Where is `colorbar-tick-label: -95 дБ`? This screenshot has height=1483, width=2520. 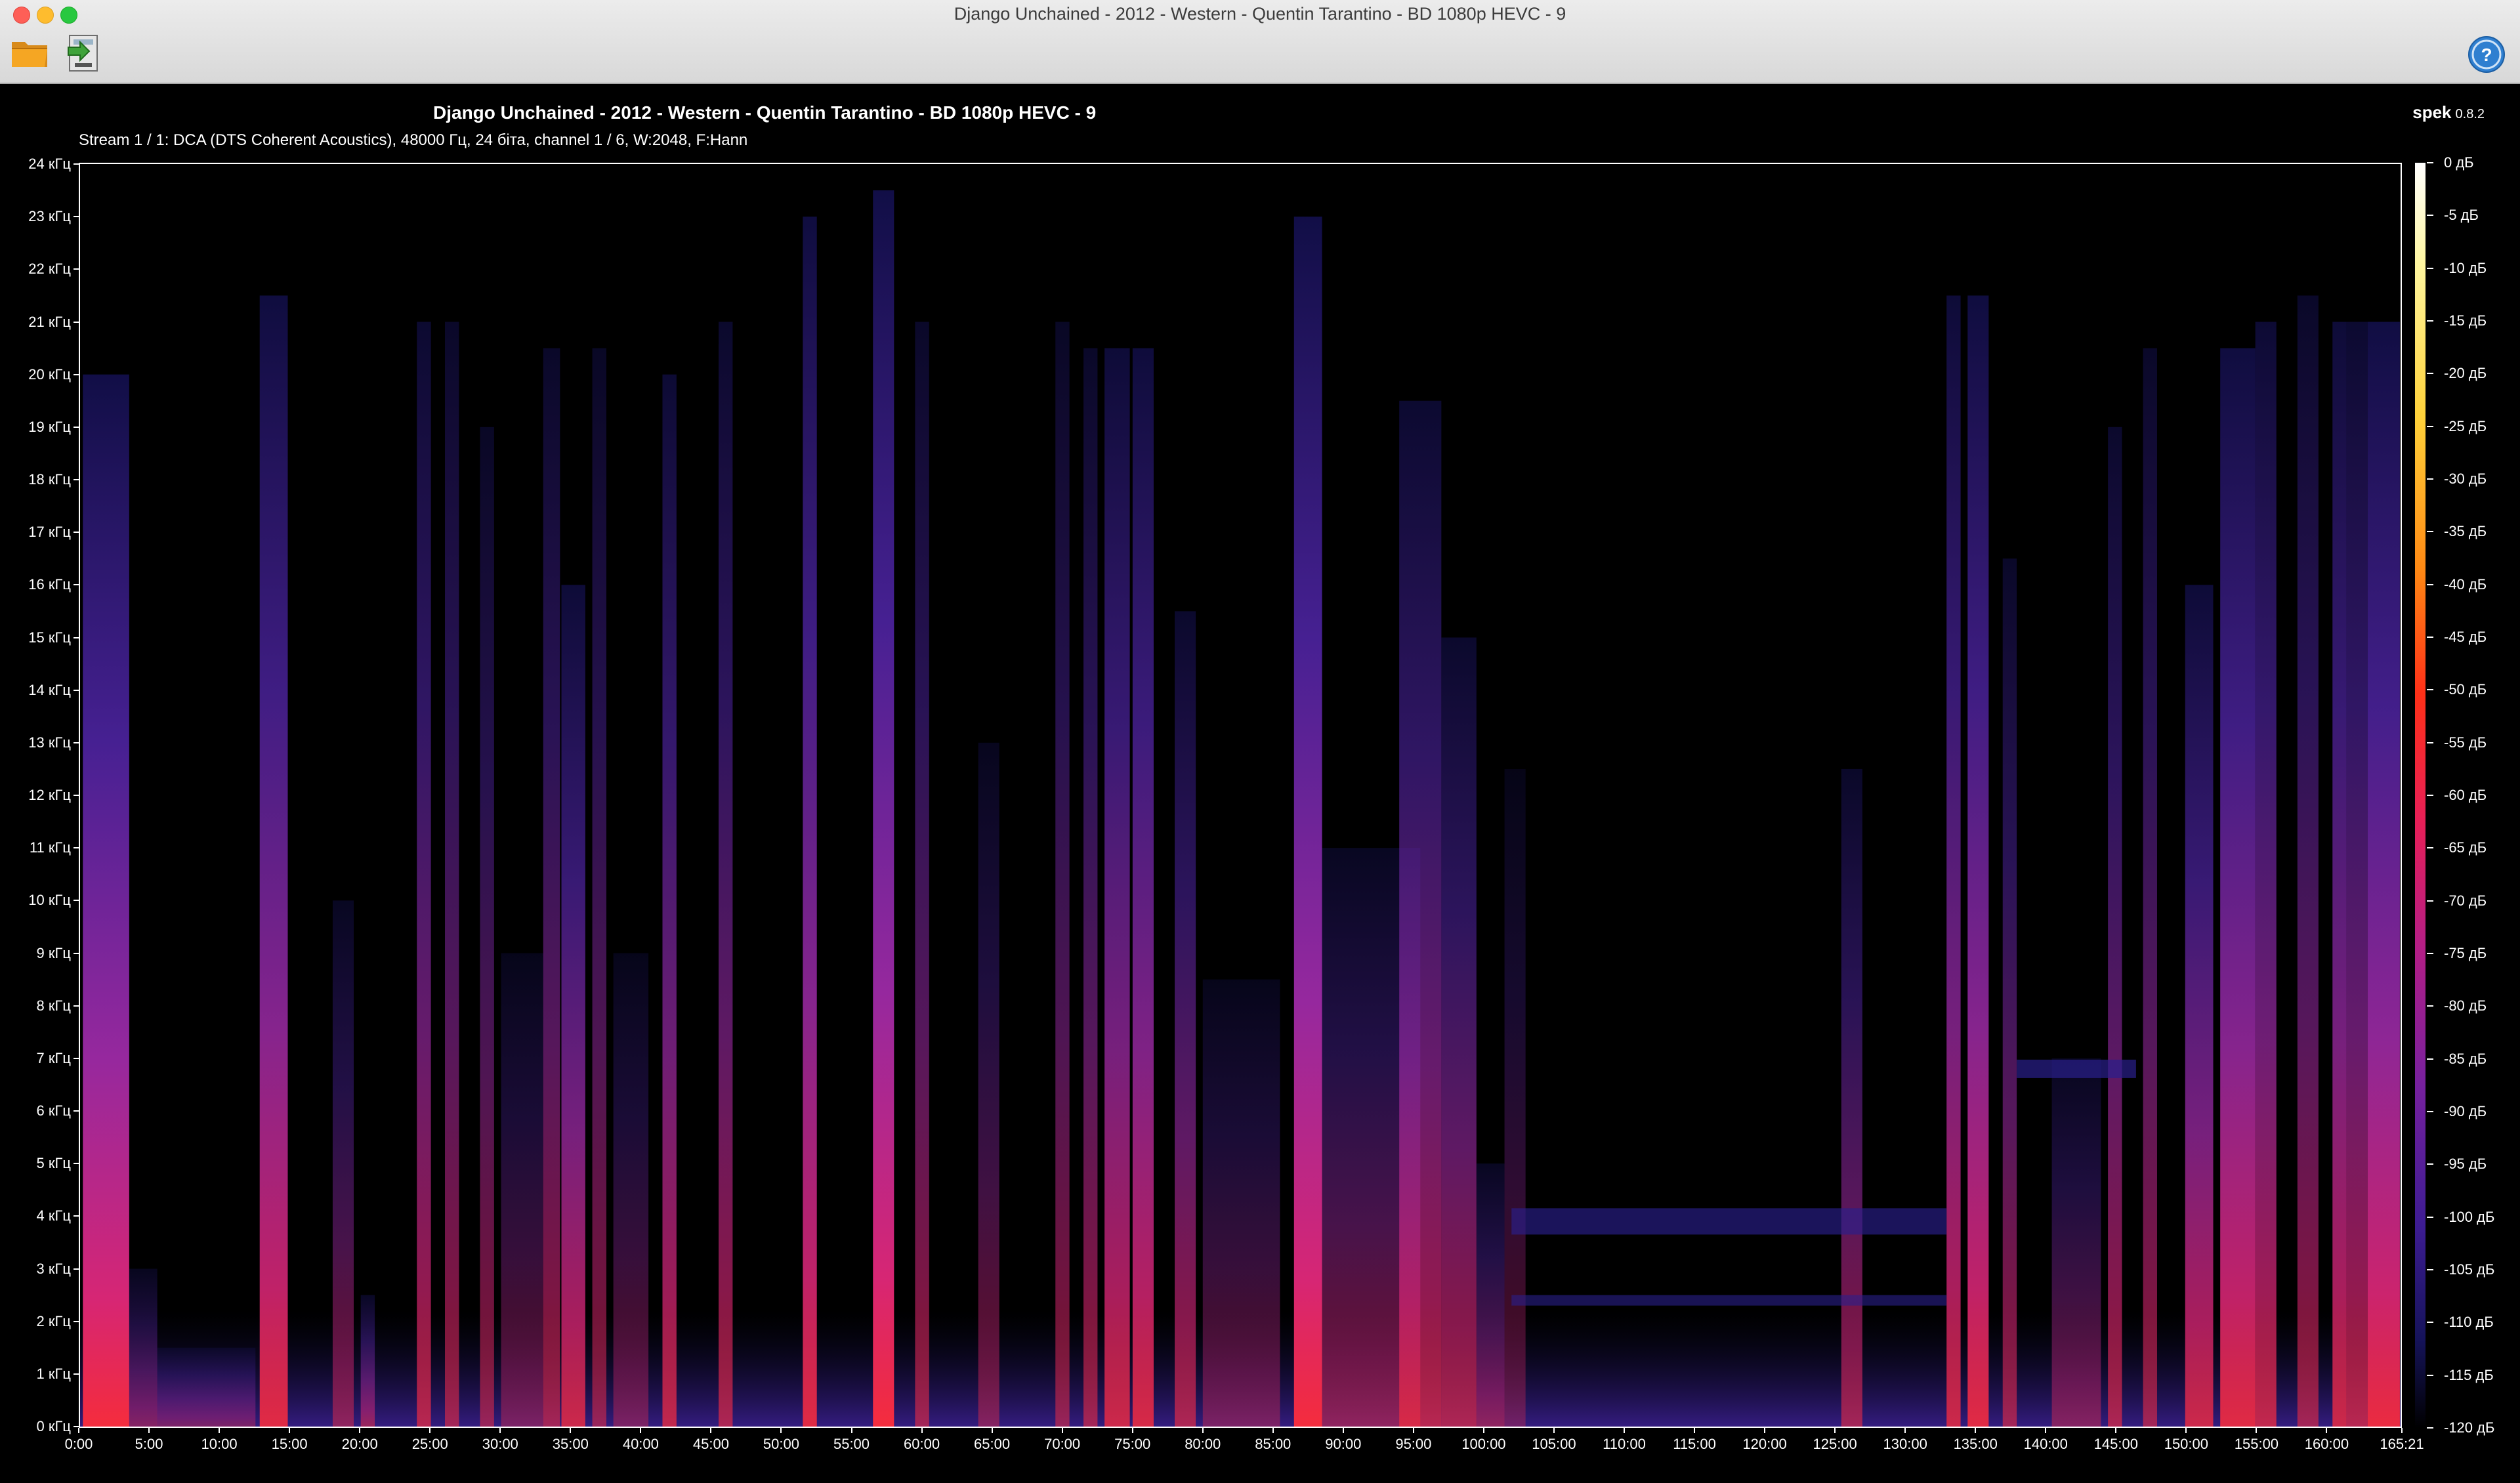
colorbar-tick-label: -95 дБ is located at coordinates (2465, 1164).